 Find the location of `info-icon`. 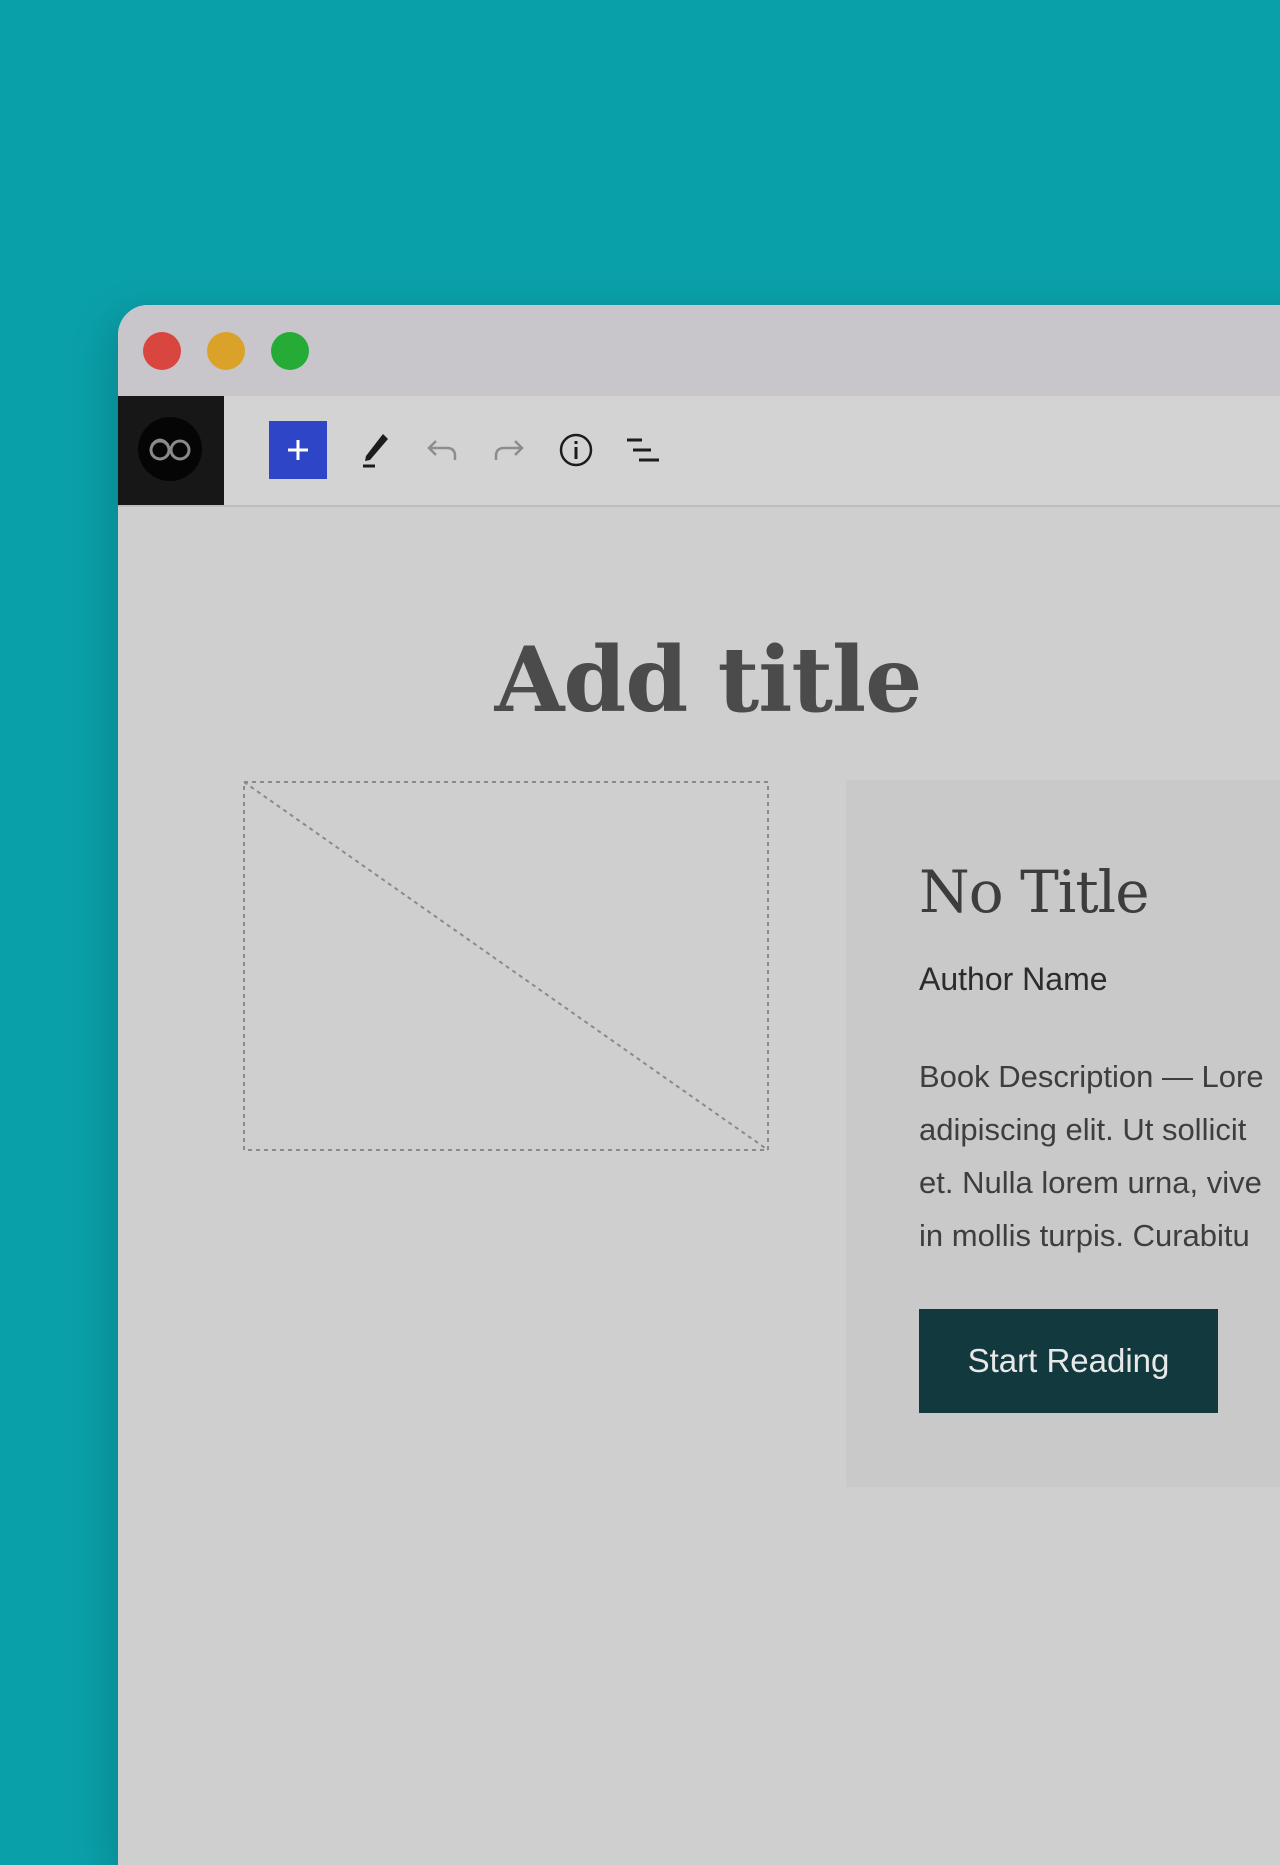

info-icon is located at coordinates (576, 450).